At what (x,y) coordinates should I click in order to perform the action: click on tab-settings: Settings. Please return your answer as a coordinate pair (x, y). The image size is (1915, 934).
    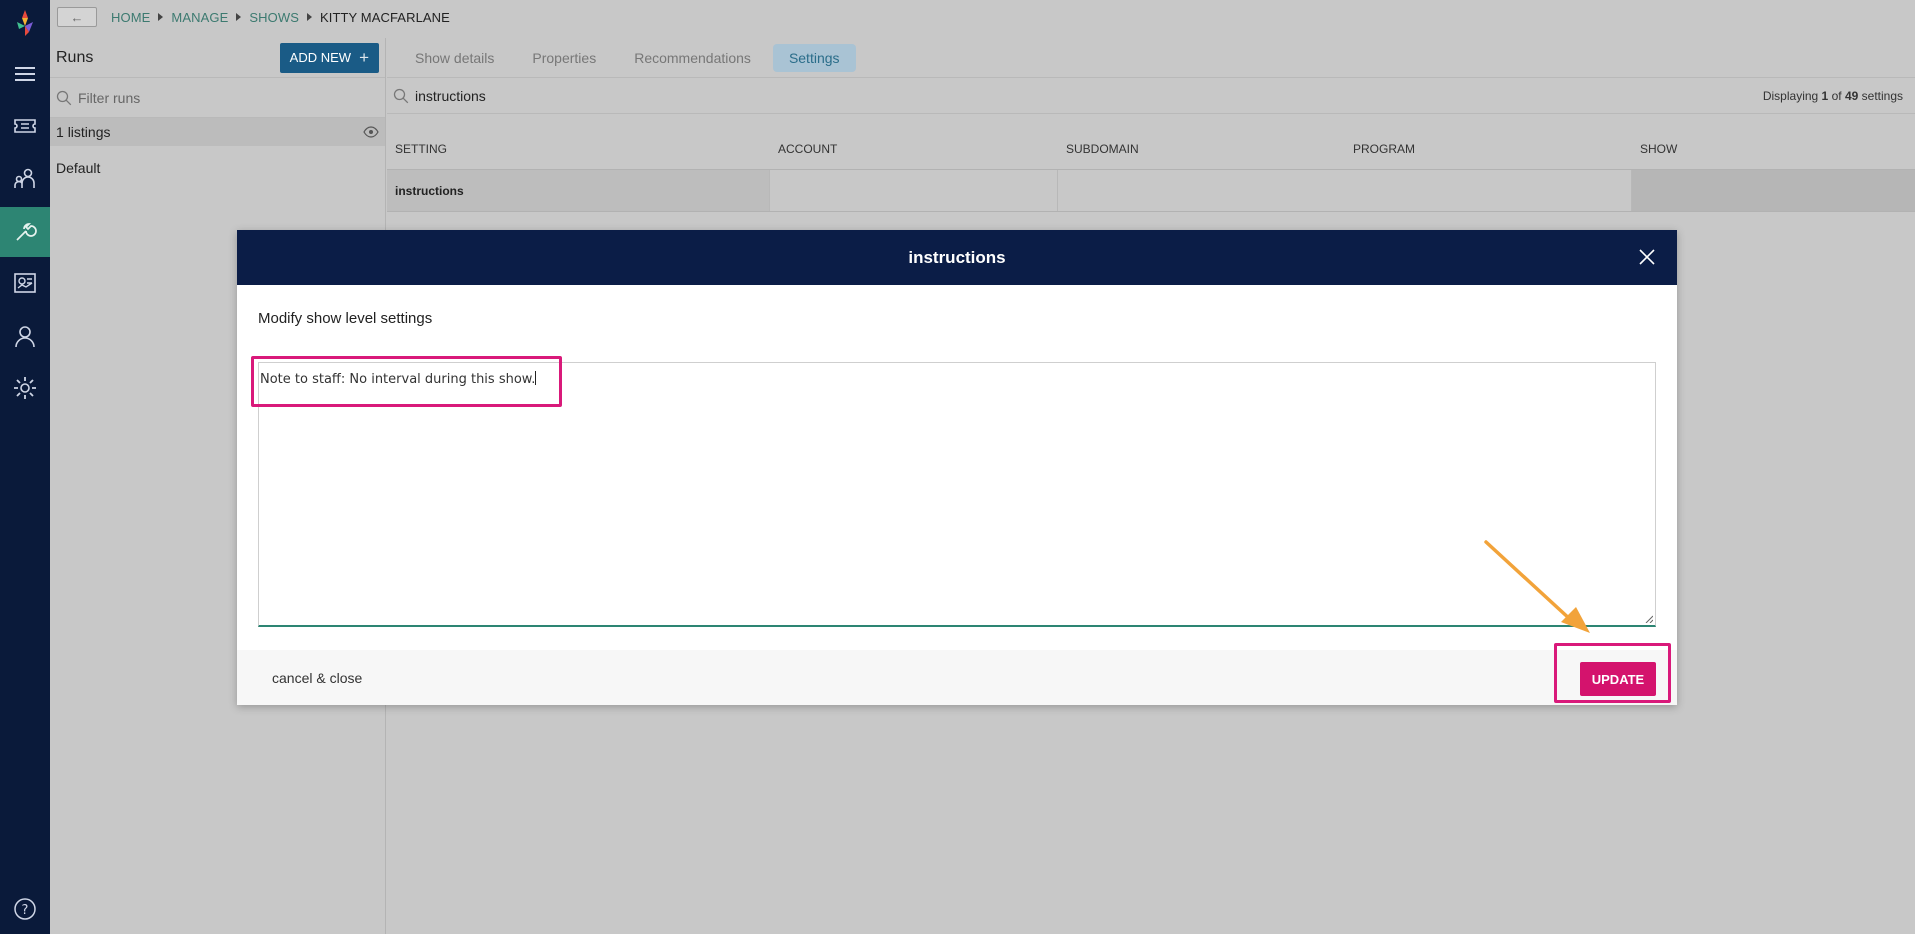
    Looking at the image, I should click on (814, 57).